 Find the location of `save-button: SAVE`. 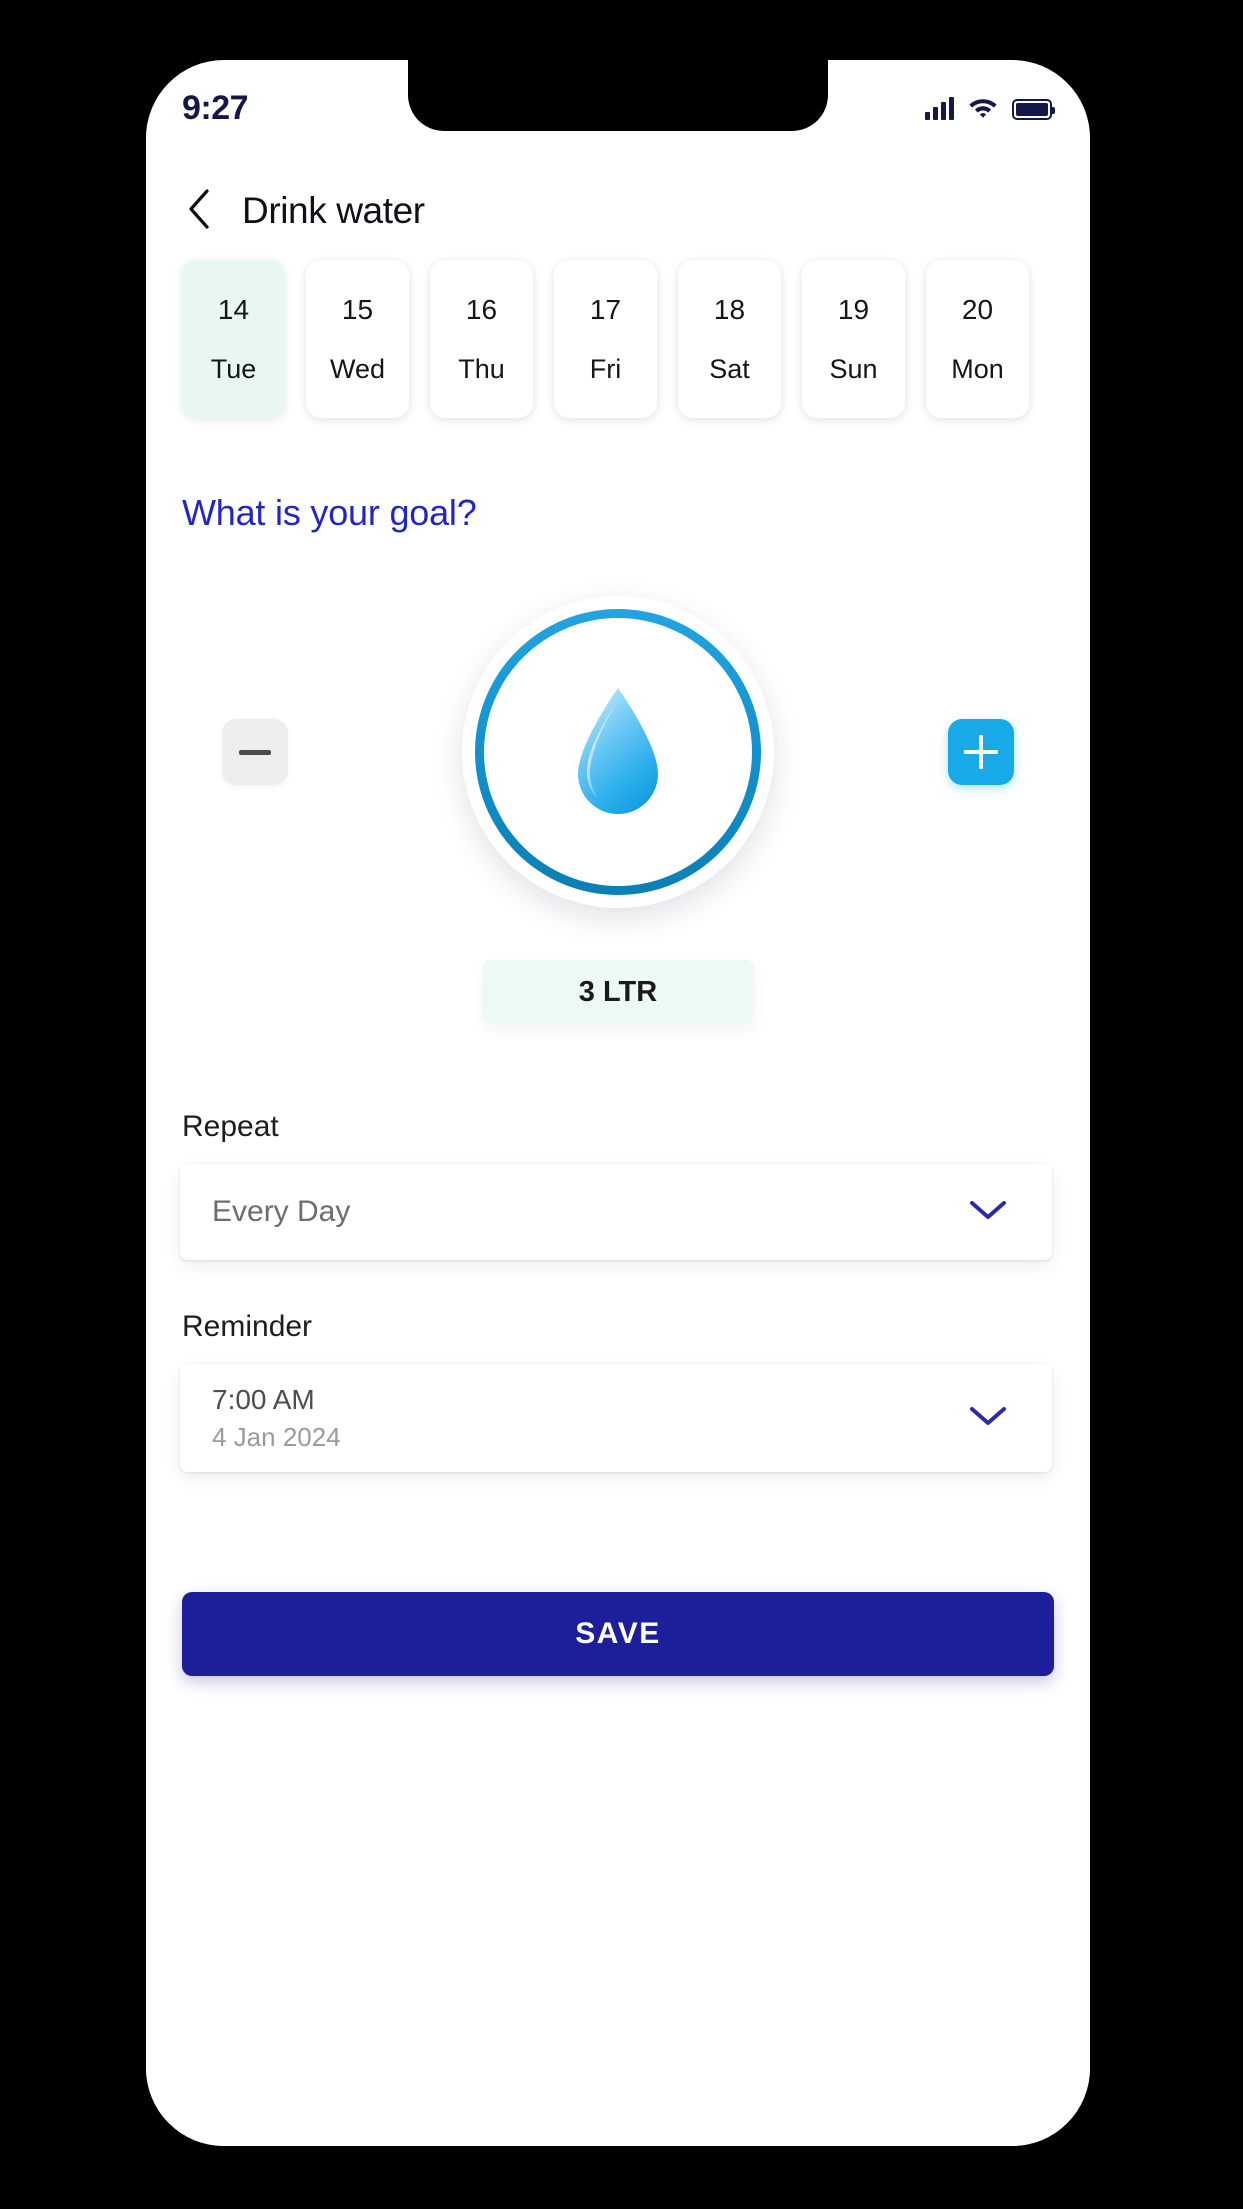

save-button: SAVE is located at coordinates (618, 1634).